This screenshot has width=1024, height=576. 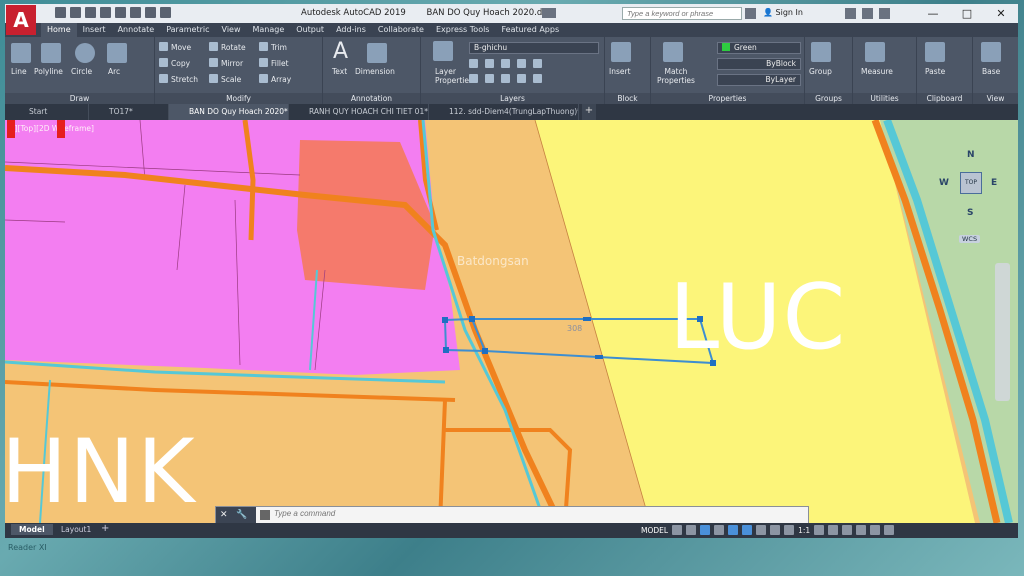 I want to click on compass-south: S, so click(x=970, y=213).